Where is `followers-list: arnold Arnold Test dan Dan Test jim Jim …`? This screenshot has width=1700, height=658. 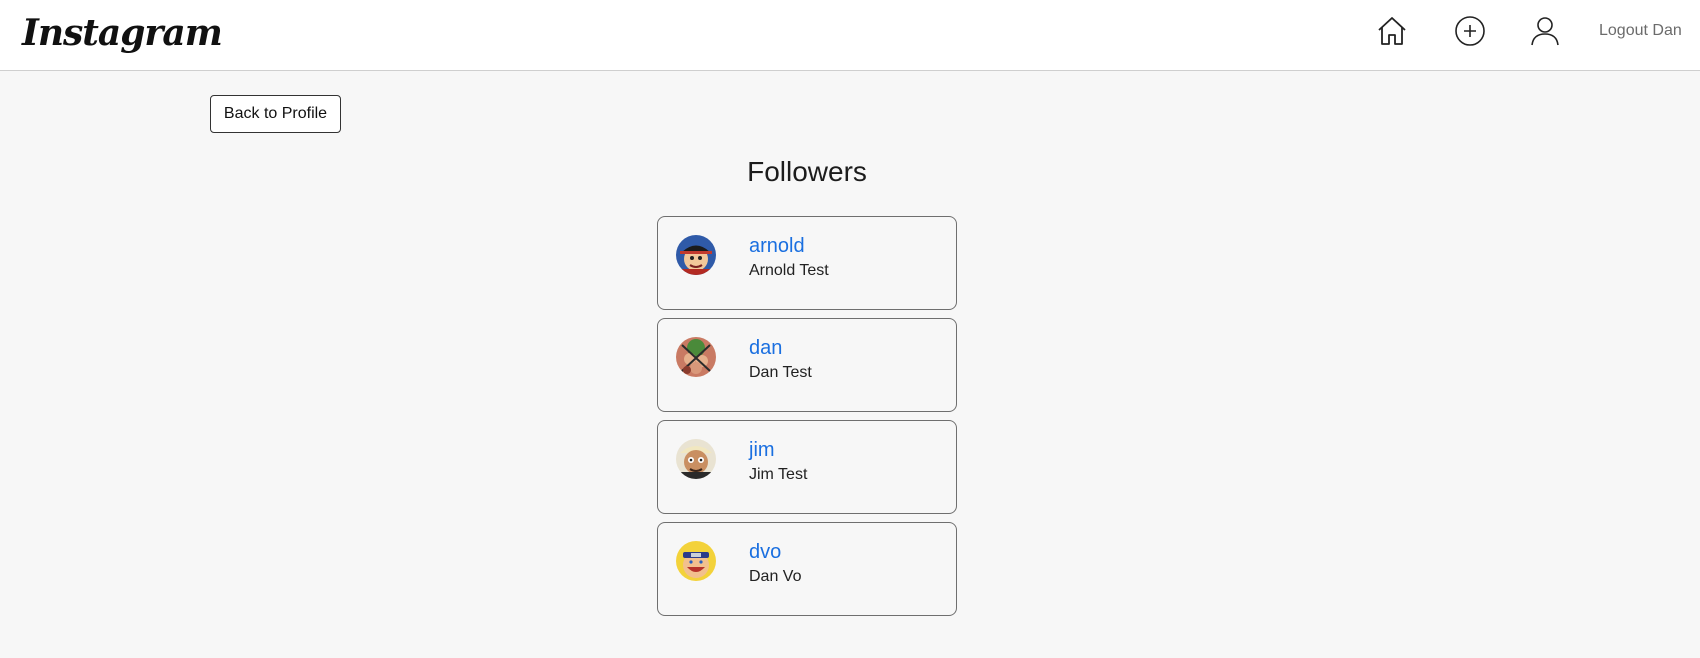 followers-list: arnold Arnold Test dan Dan Test jim Jim … is located at coordinates (807, 420).